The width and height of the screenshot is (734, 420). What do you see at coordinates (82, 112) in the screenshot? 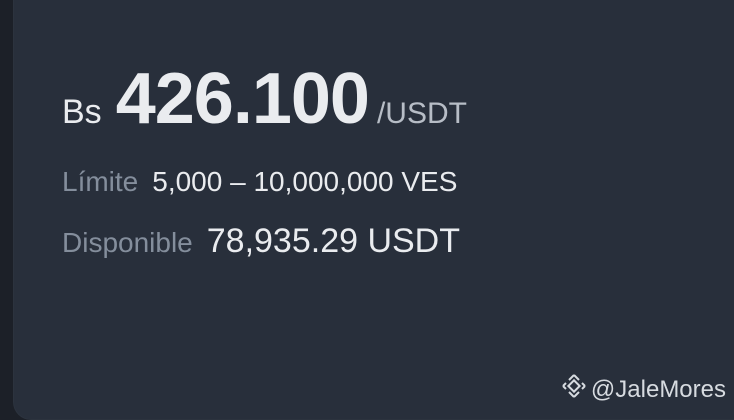
I see `currency-prefix: Bs` at bounding box center [82, 112].